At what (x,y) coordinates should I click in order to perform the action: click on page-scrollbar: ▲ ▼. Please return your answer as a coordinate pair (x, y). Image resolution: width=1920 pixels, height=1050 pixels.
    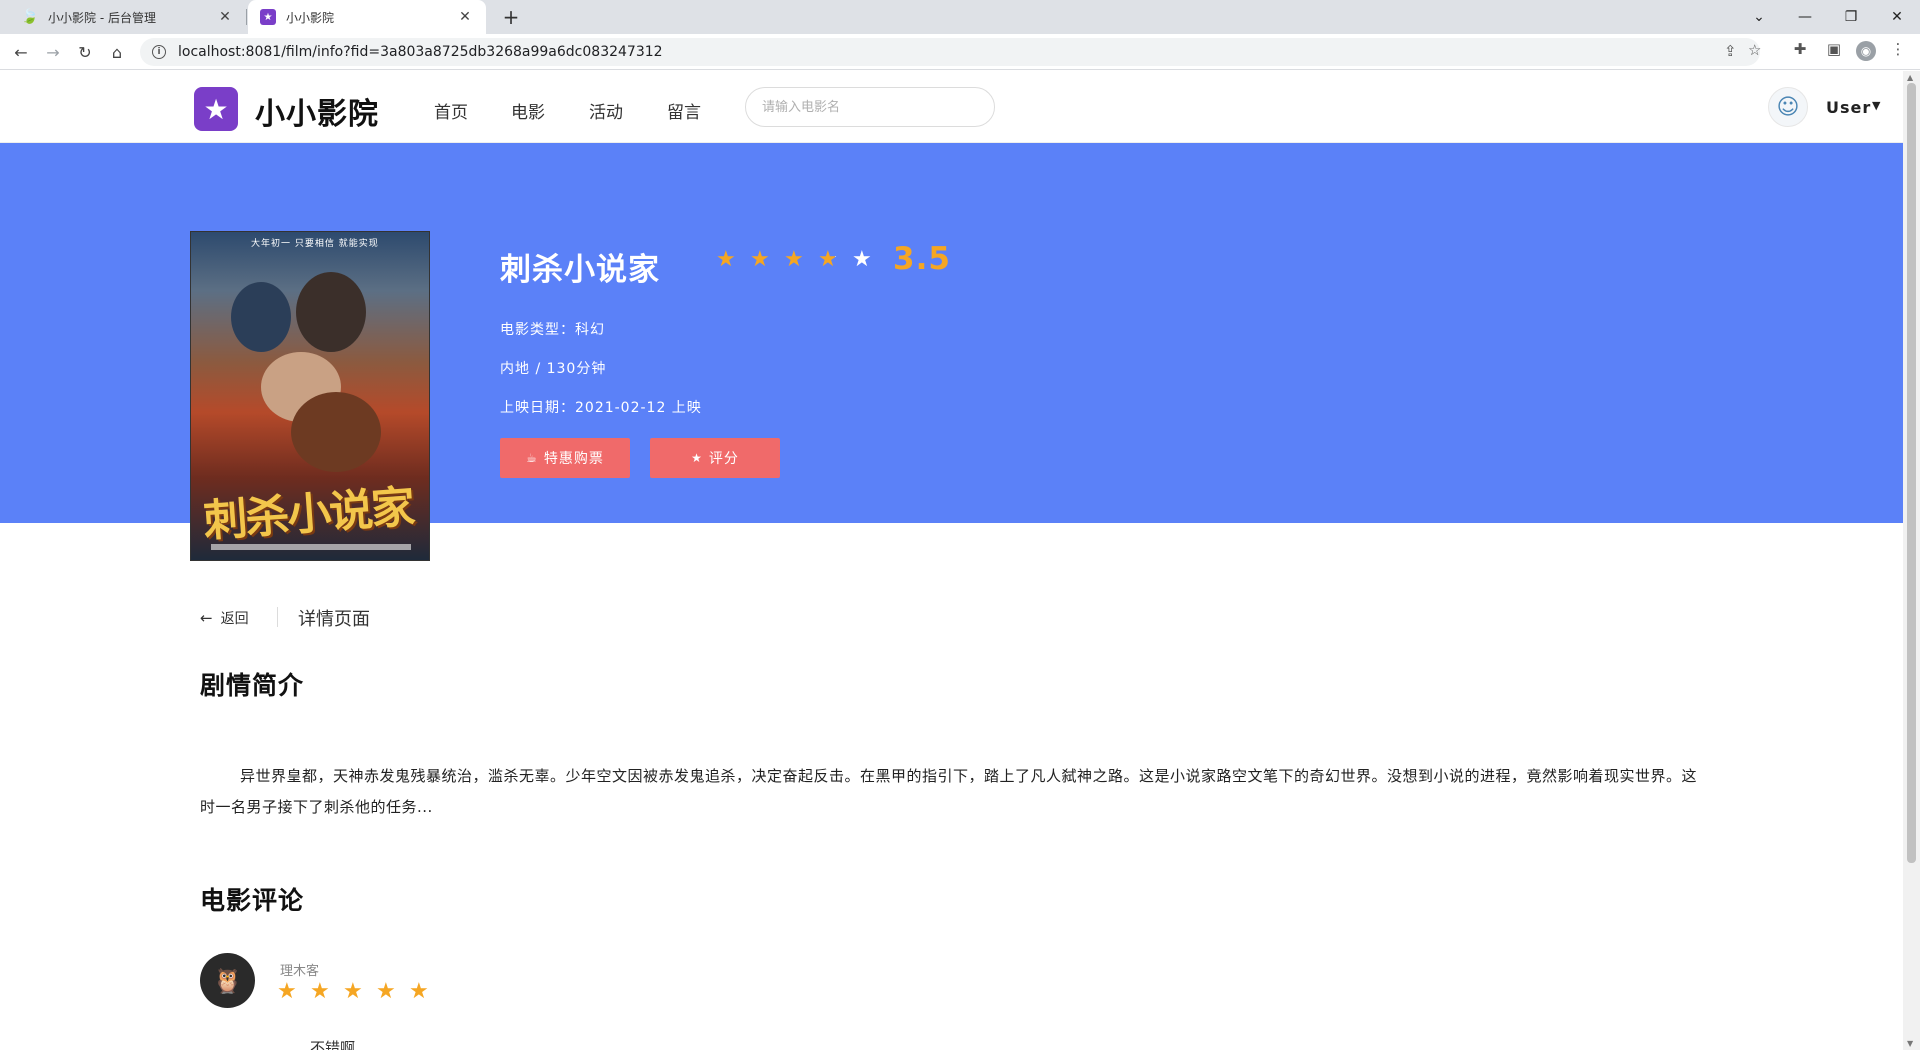
    Looking at the image, I should click on (1911, 560).